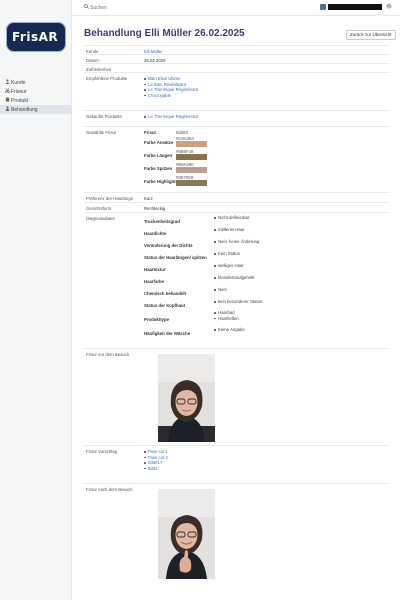 The image size is (400, 600). What do you see at coordinates (155, 233) in the screenshot?
I see `diagnosis-key: Haardichte` at bounding box center [155, 233].